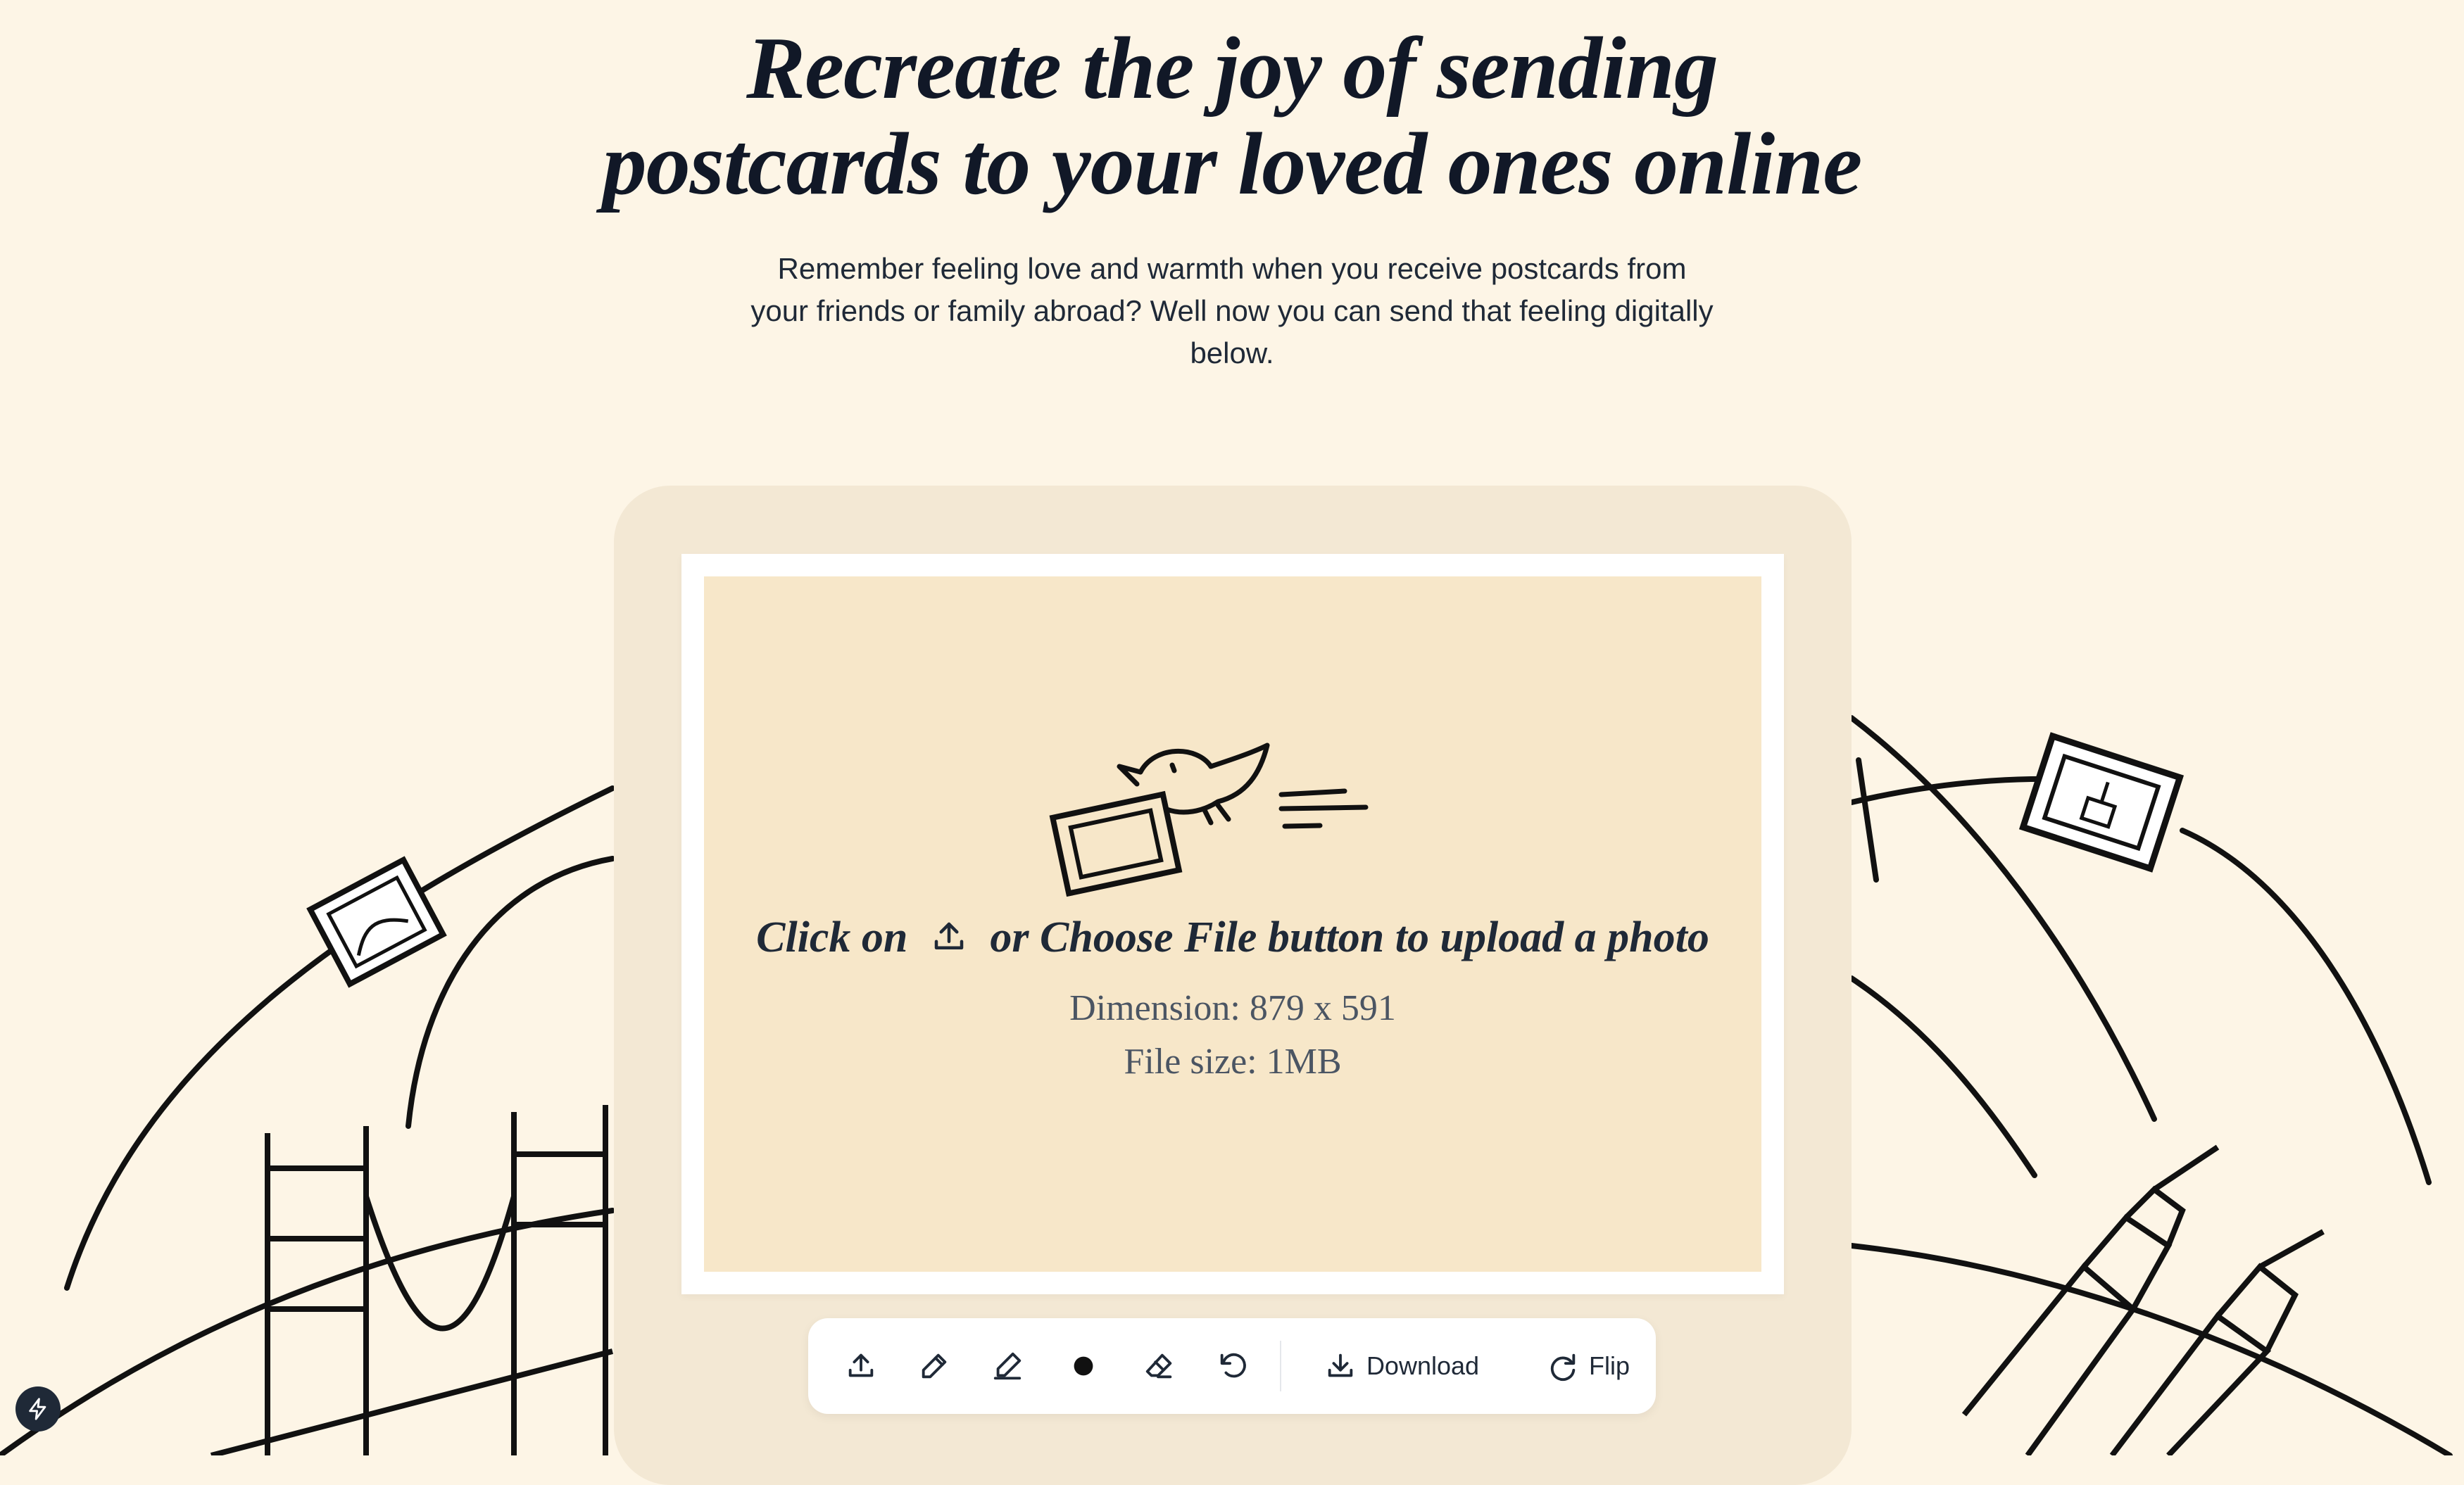  What do you see at coordinates (1232, 1008) in the screenshot?
I see `dimension-text: Dimension: 879 x 591` at bounding box center [1232, 1008].